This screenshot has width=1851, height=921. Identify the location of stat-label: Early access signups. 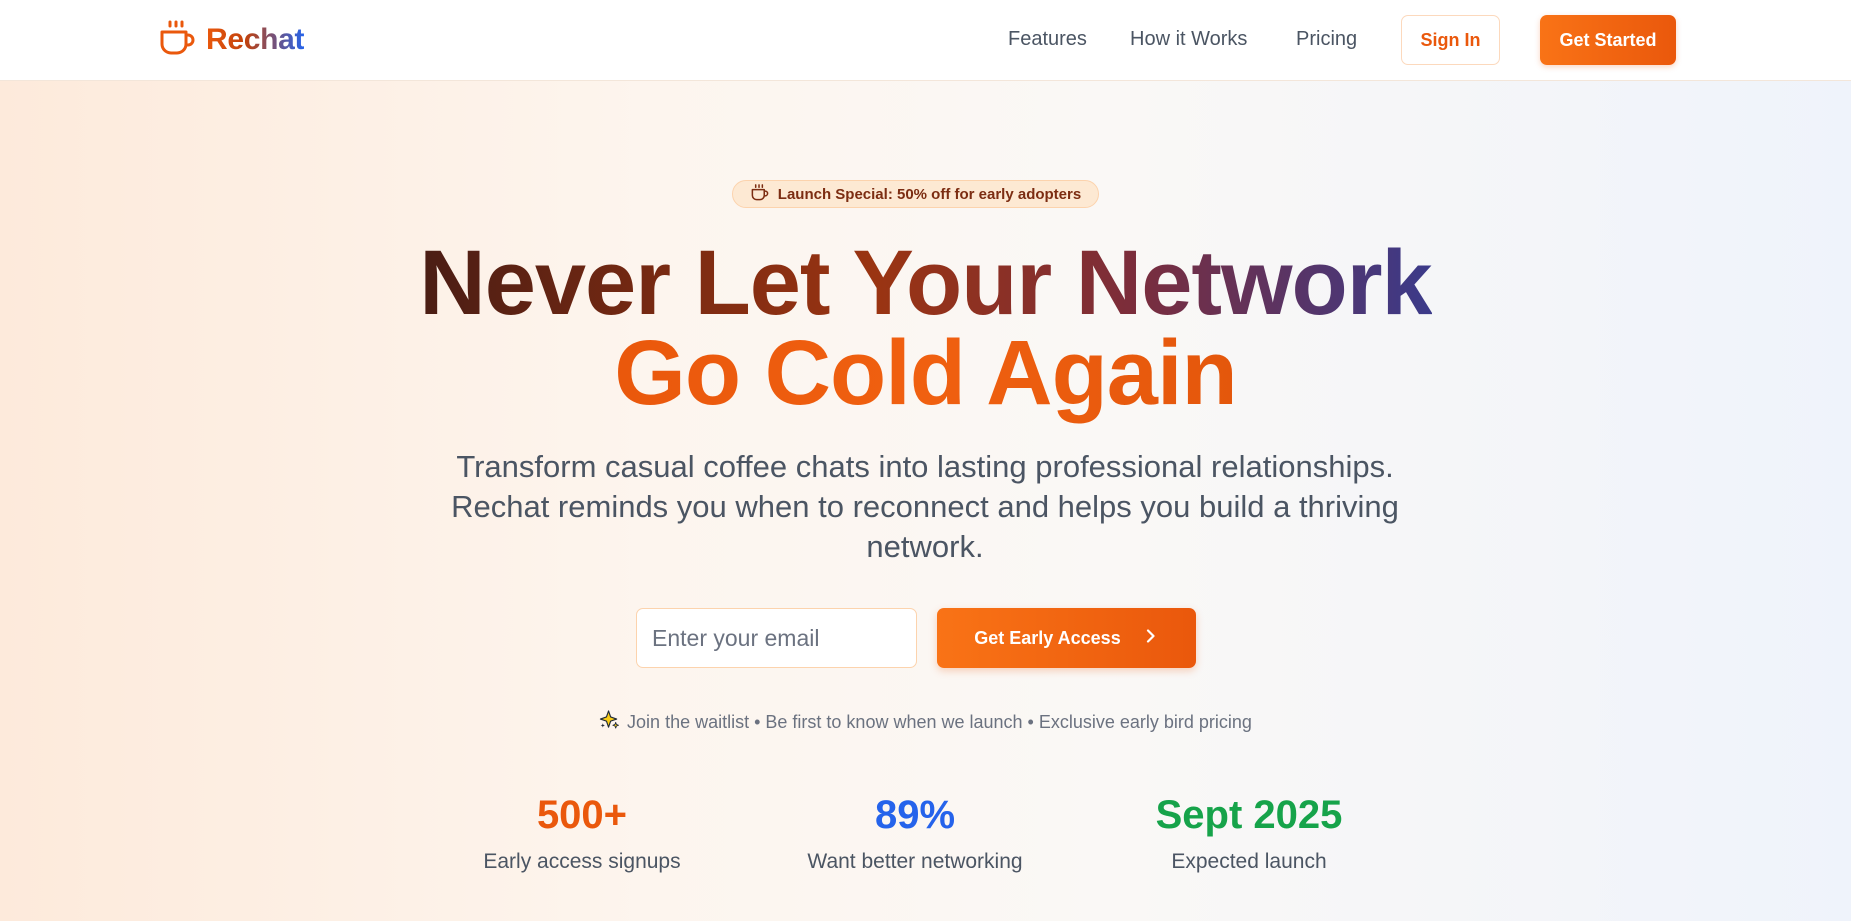
(582, 861).